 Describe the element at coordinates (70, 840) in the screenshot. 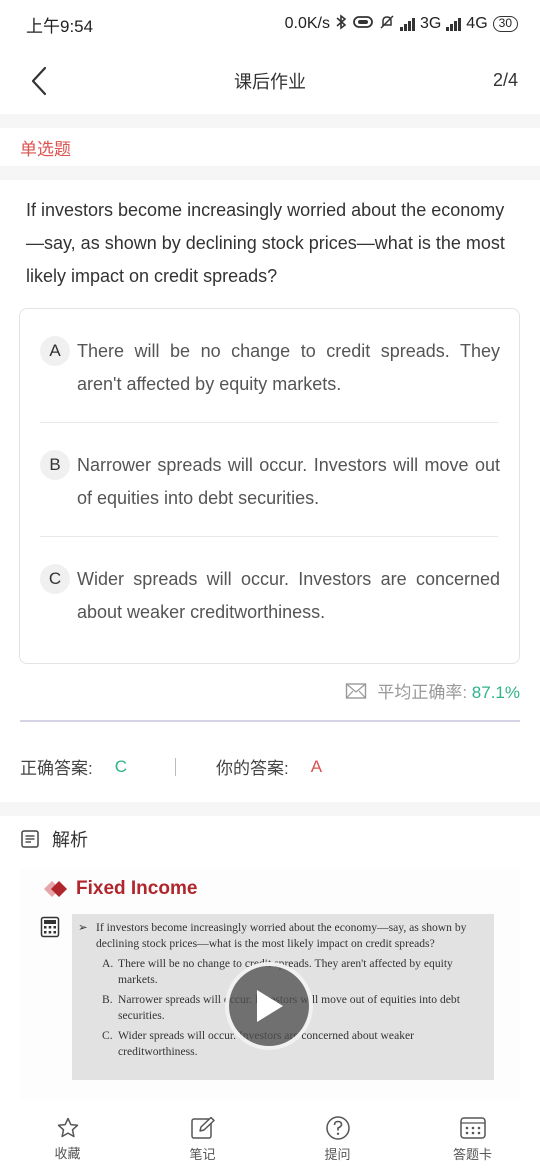

I see `analysis-label: 解析` at that location.